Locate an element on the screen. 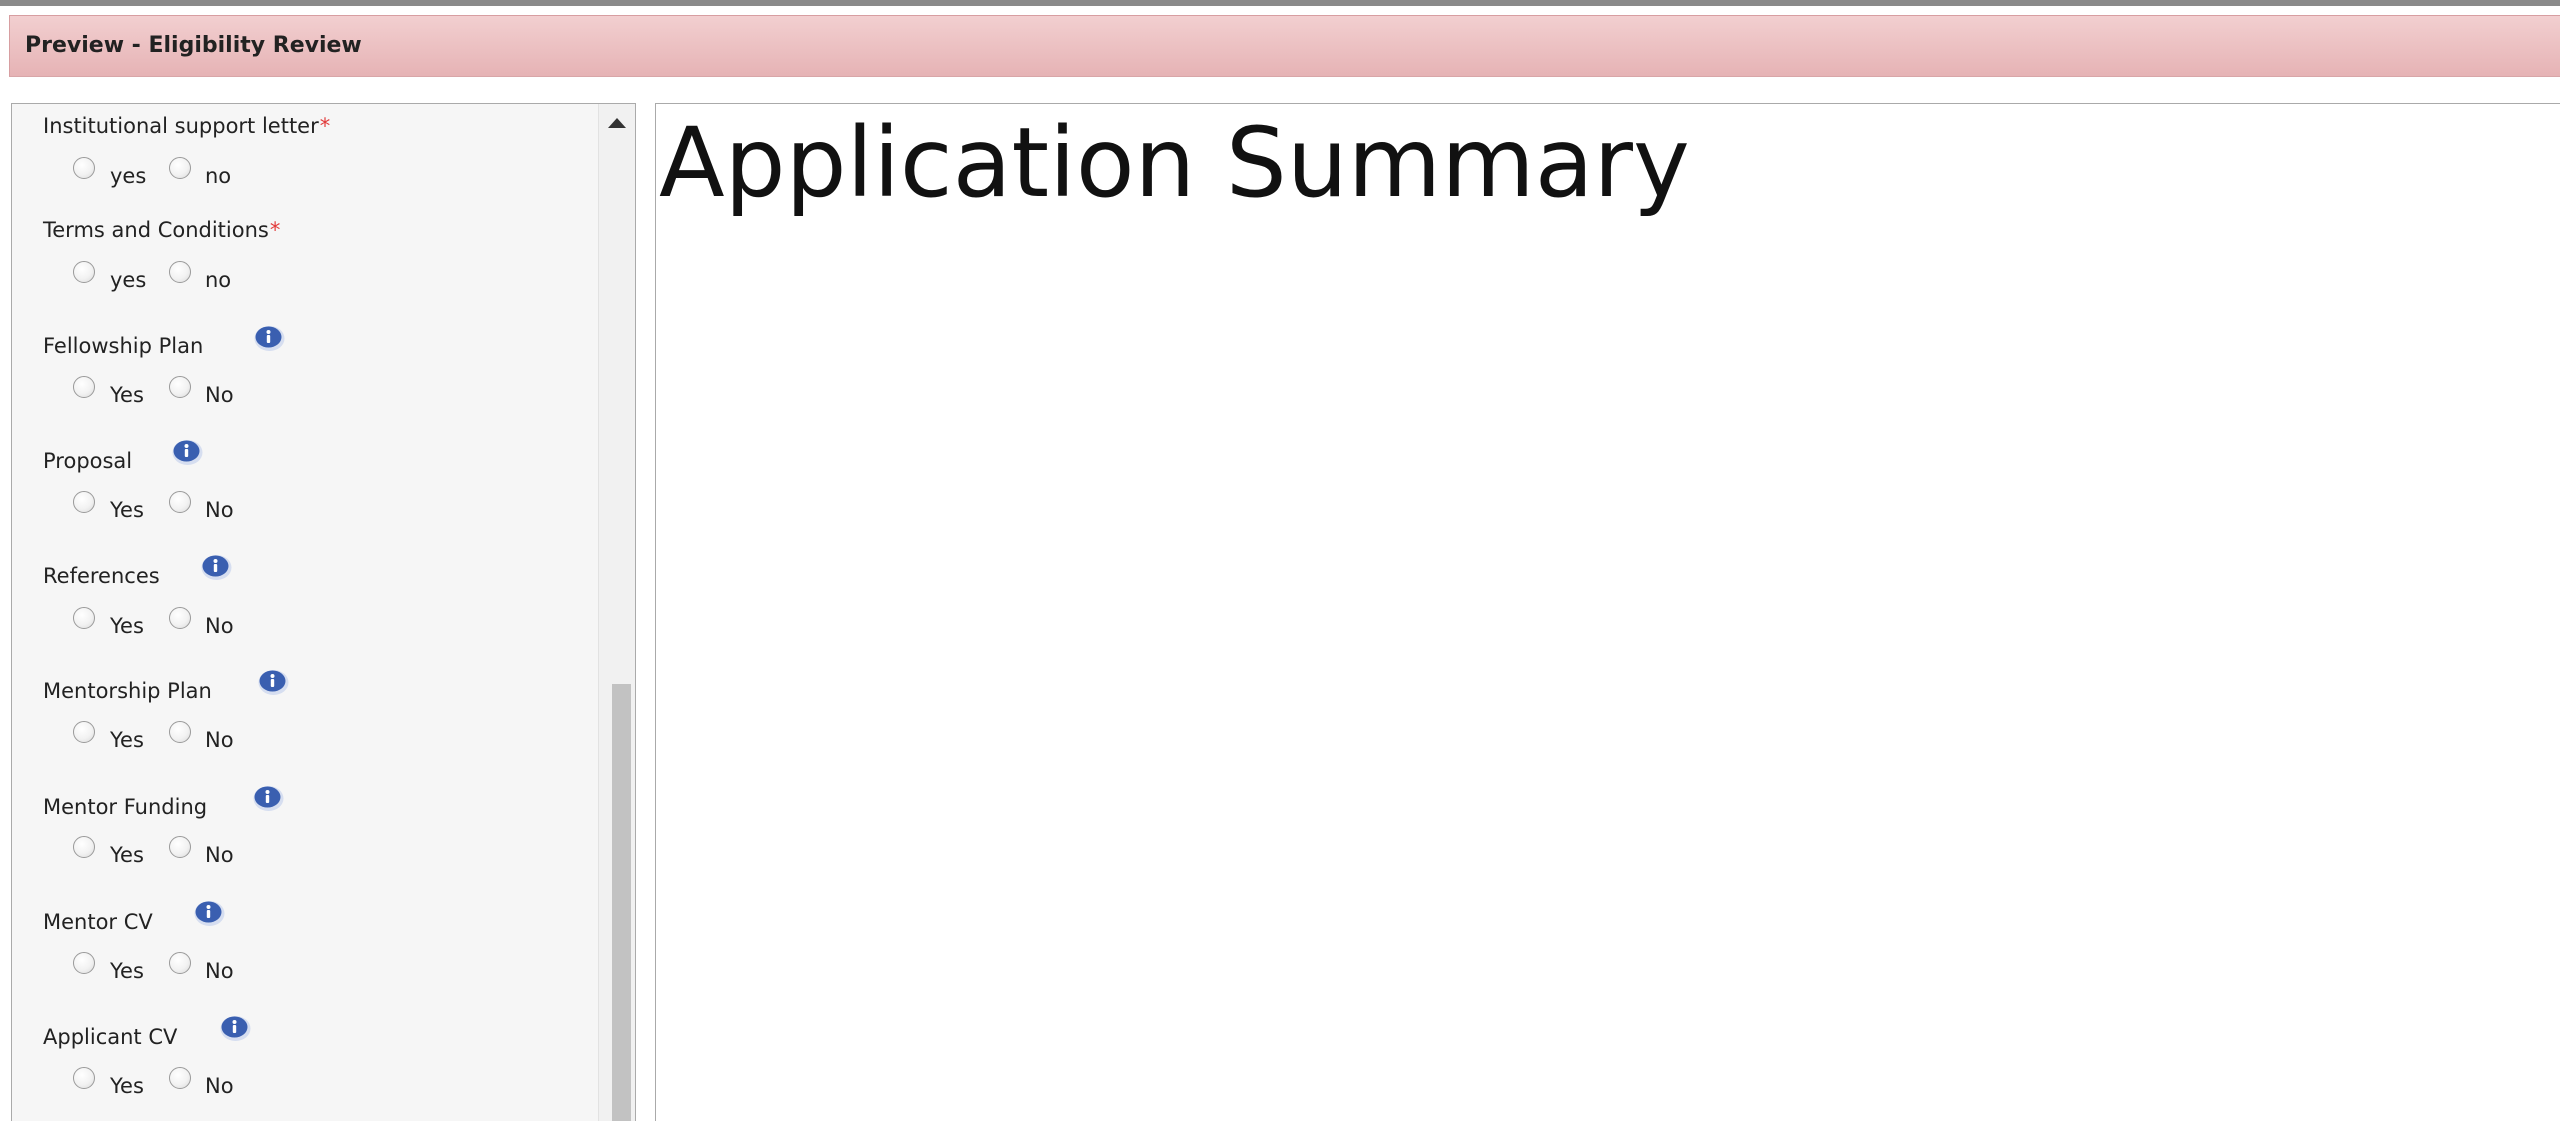  question-label: Mentor Funding is located at coordinates (125, 807).